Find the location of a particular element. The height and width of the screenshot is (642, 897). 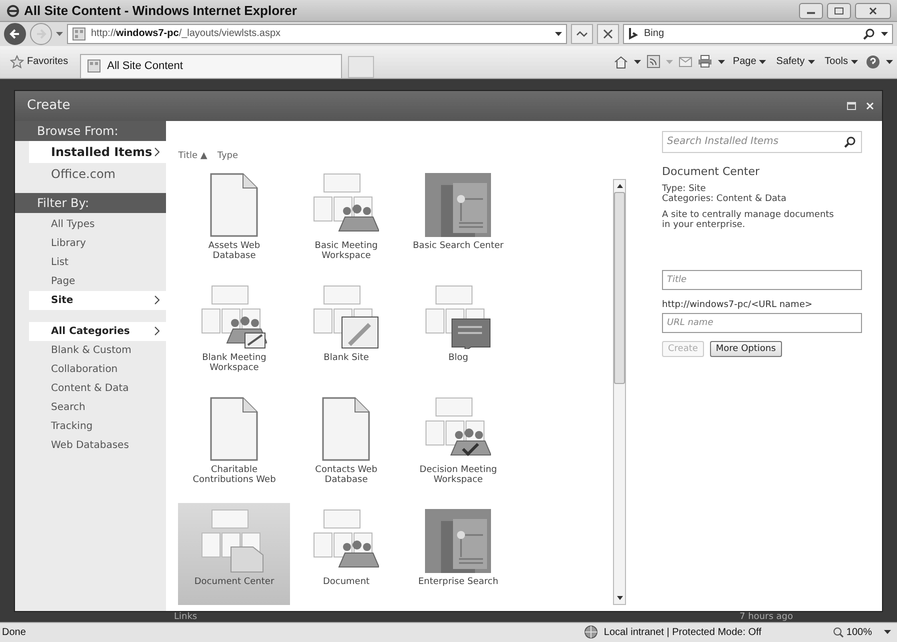

template-tile: Document Center is located at coordinates (234, 553).